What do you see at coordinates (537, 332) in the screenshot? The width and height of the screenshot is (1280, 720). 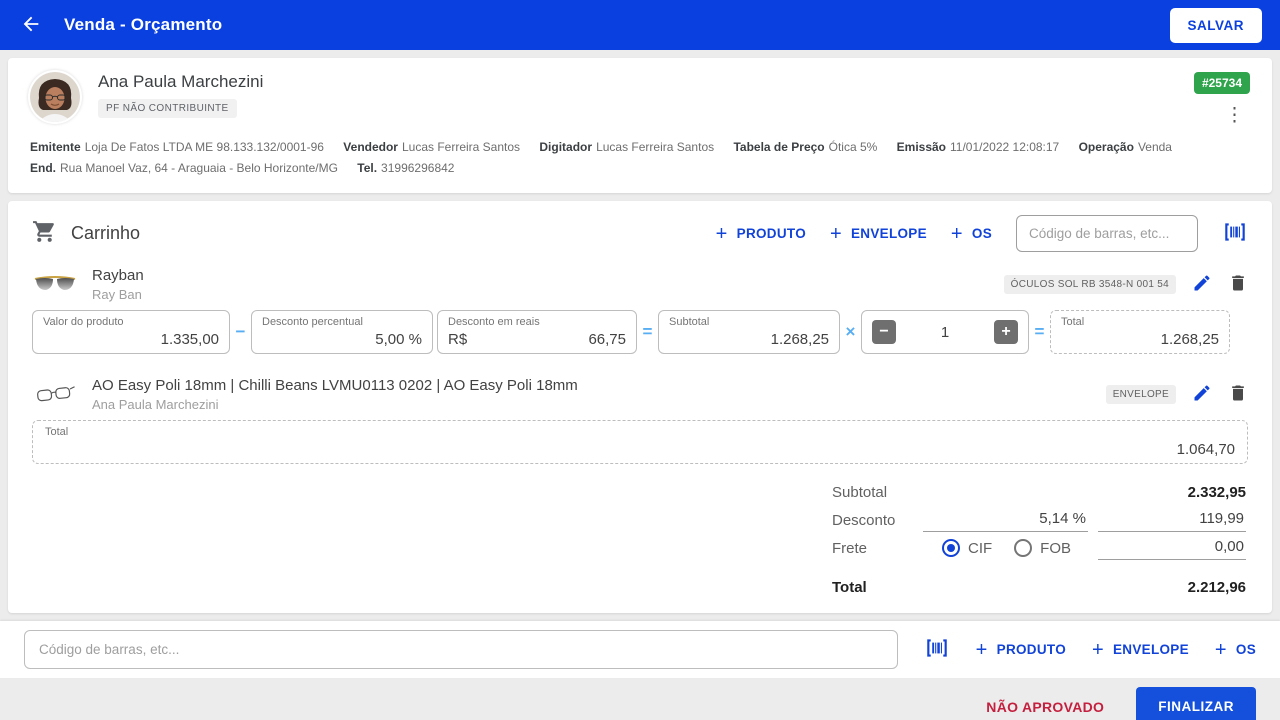 I see `discount-reais-field: Desconto em reais R$ 66,75` at bounding box center [537, 332].